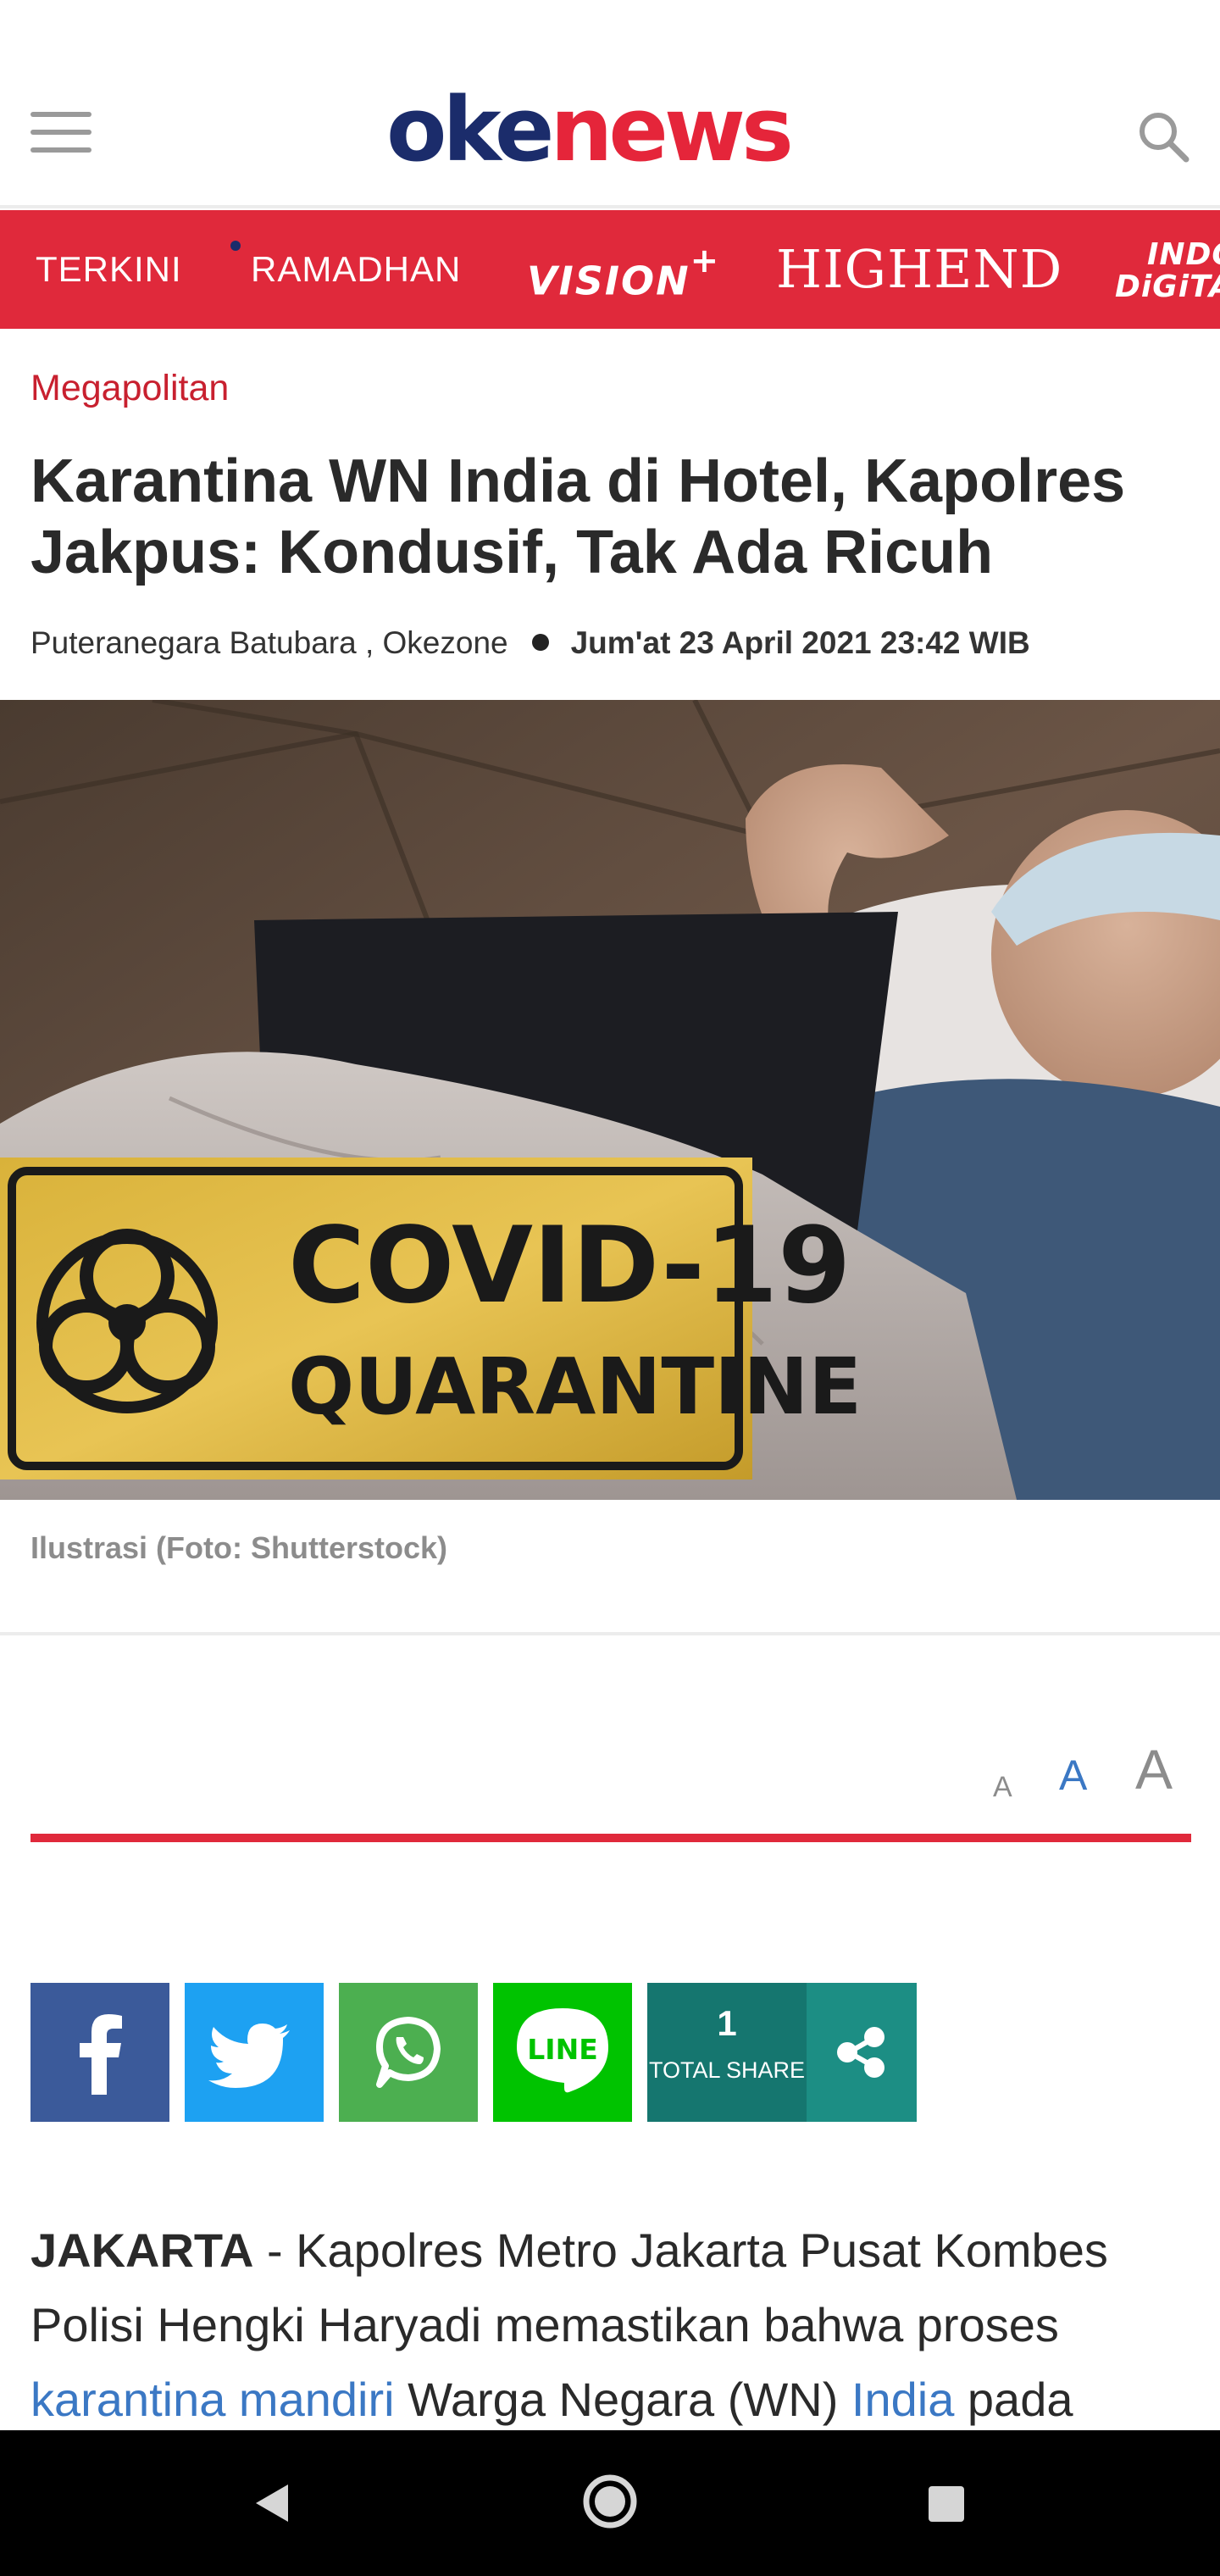  Describe the element at coordinates (902, 2399) in the screenshot. I see `link-india: India` at that location.